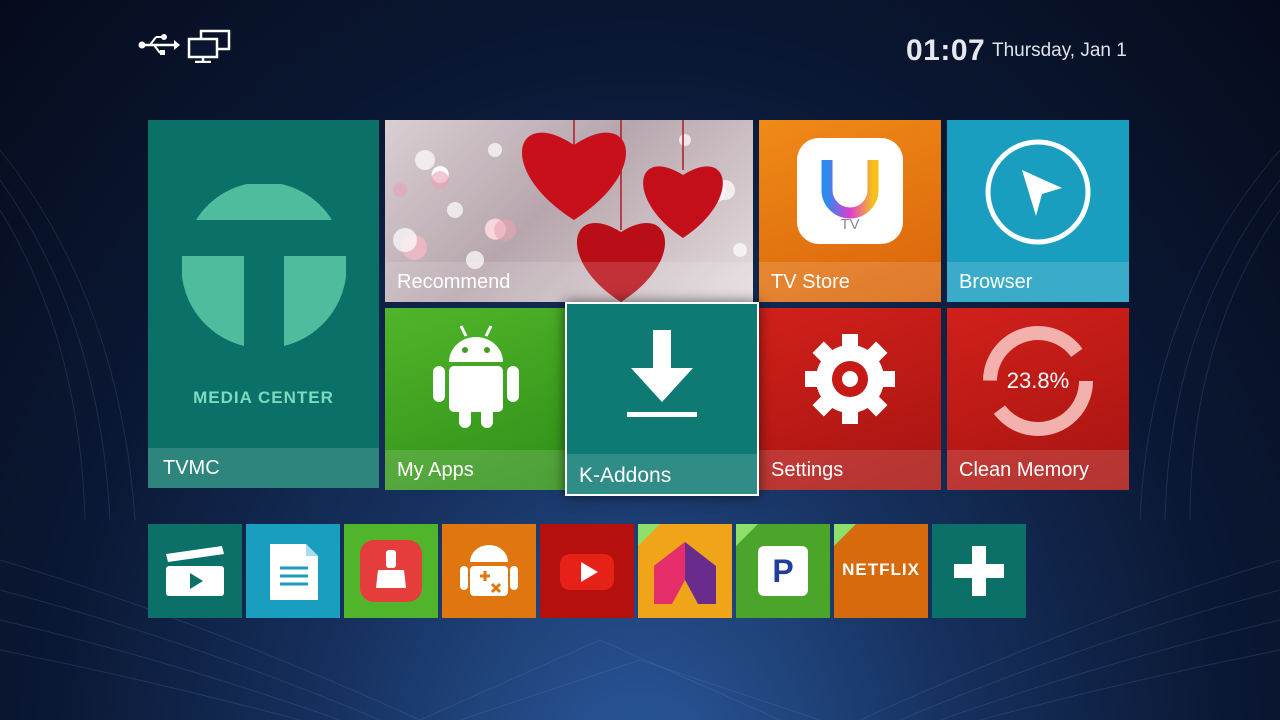 Image resolution: width=1280 pixels, height=720 pixels. Describe the element at coordinates (850, 211) in the screenshot. I see `tile-tv-store: TV TV Store` at that location.